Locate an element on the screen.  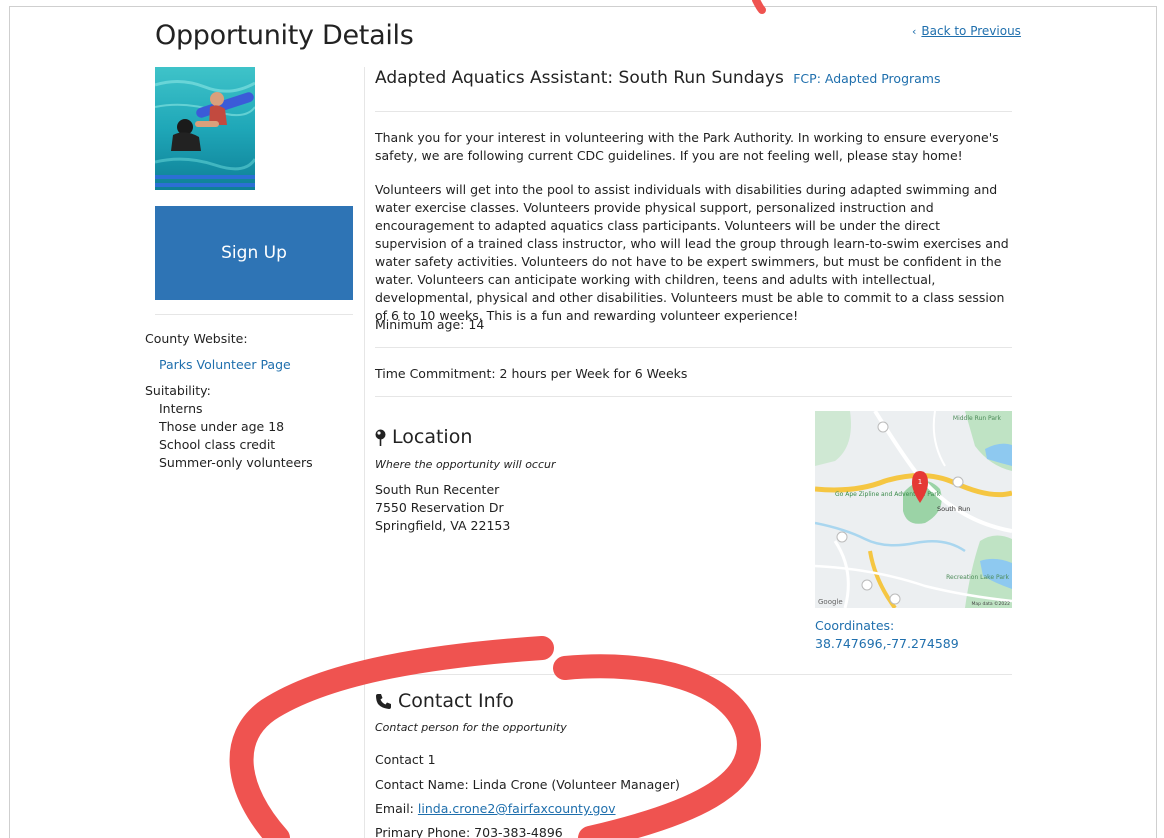
map-pin-icon is located at coordinates (380, 437).